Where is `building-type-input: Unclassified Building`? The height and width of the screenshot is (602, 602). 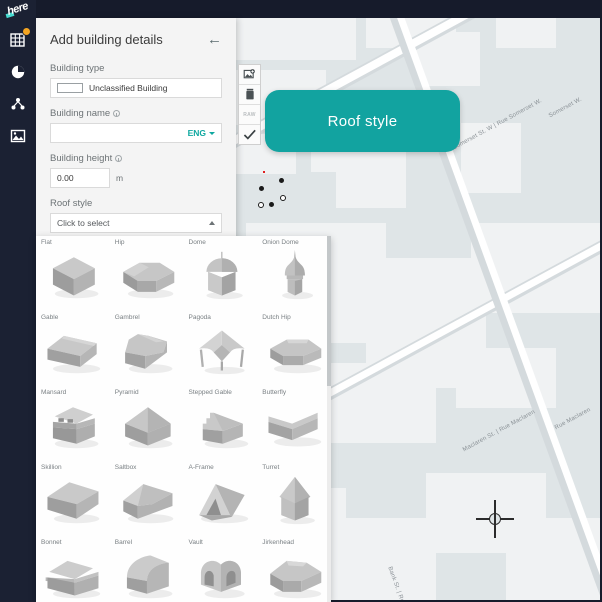
building-type-input: Unclassified Building is located at coordinates (136, 88).